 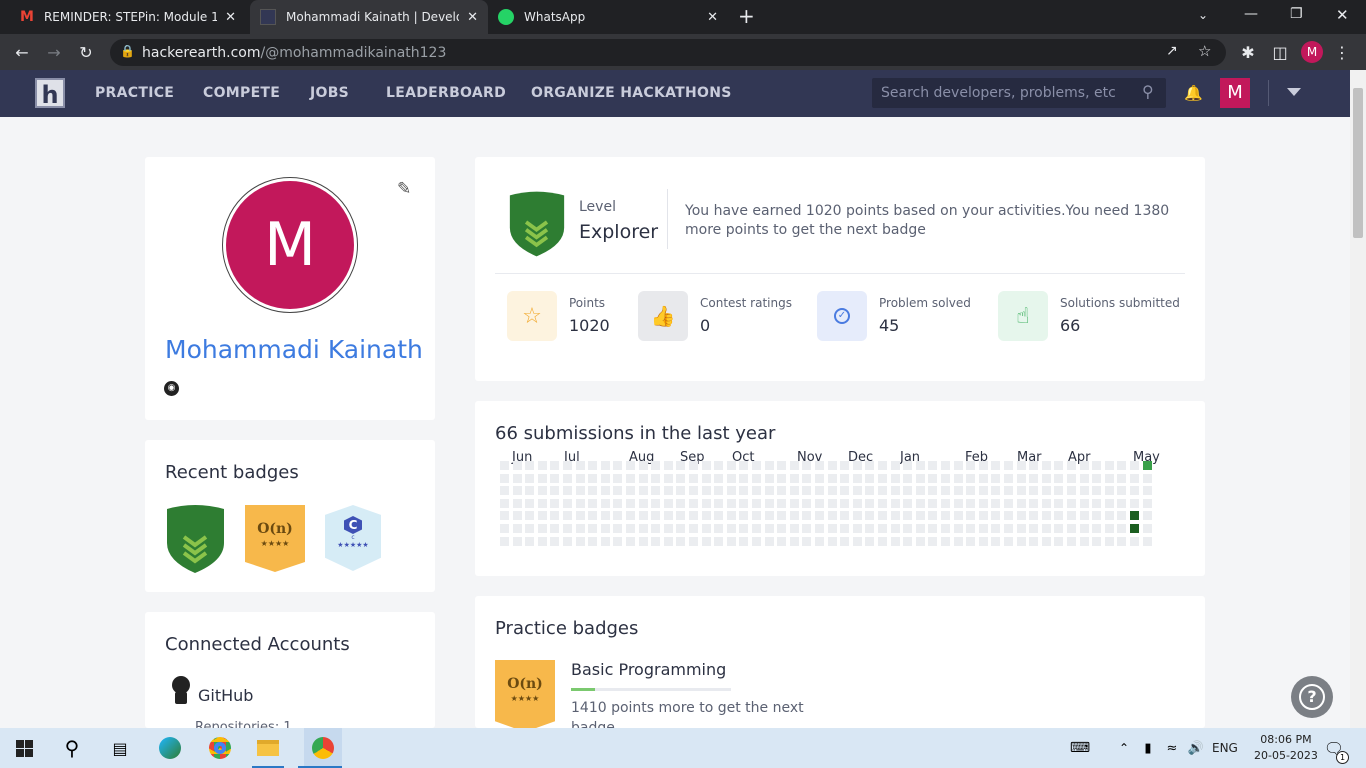 I want to click on volume-icon: 🔊, so click(x=1196, y=748).